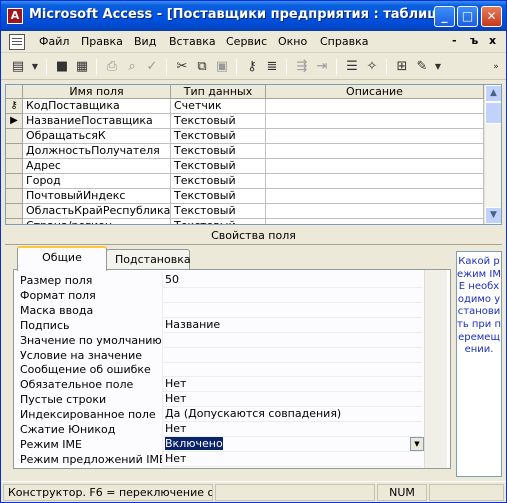 This screenshot has width=507, height=503. What do you see at coordinates (375, 92) in the screenshot?
I see `column-header-description: Описание` at bounding box center [375, 92].